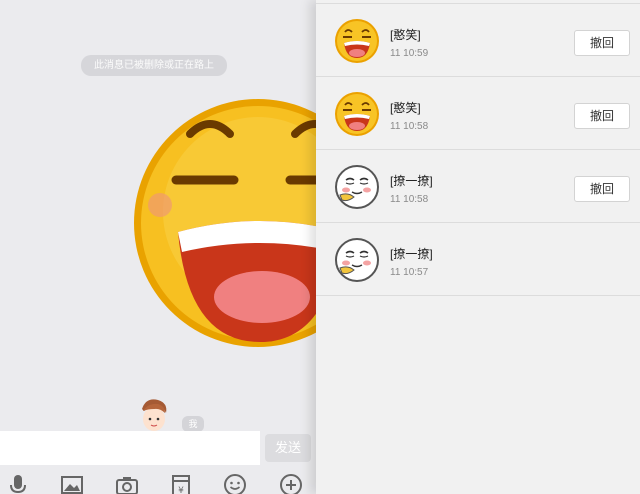 This screenshot has width=640, height=494. I want to click on user-avatar, so click(154, 415).